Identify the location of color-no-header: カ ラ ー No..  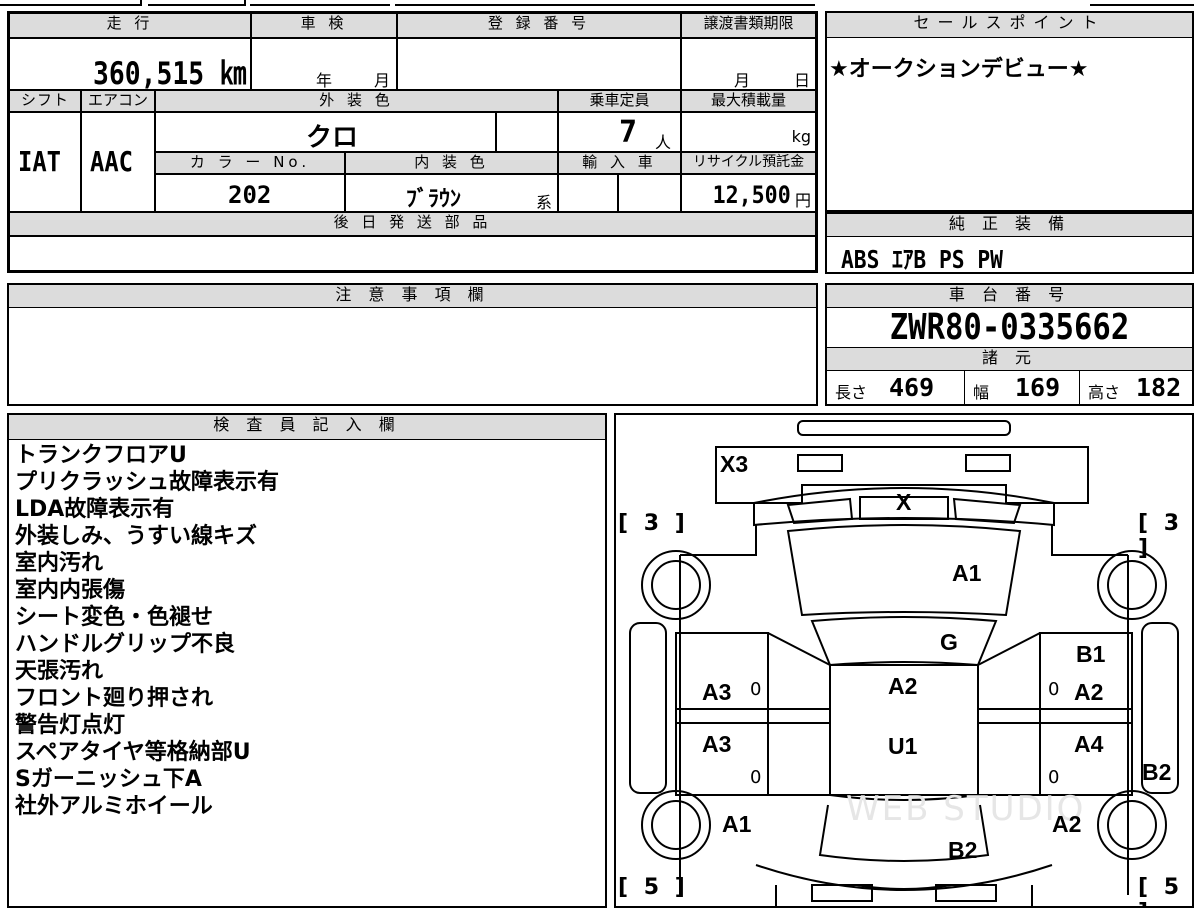
(250, 163).